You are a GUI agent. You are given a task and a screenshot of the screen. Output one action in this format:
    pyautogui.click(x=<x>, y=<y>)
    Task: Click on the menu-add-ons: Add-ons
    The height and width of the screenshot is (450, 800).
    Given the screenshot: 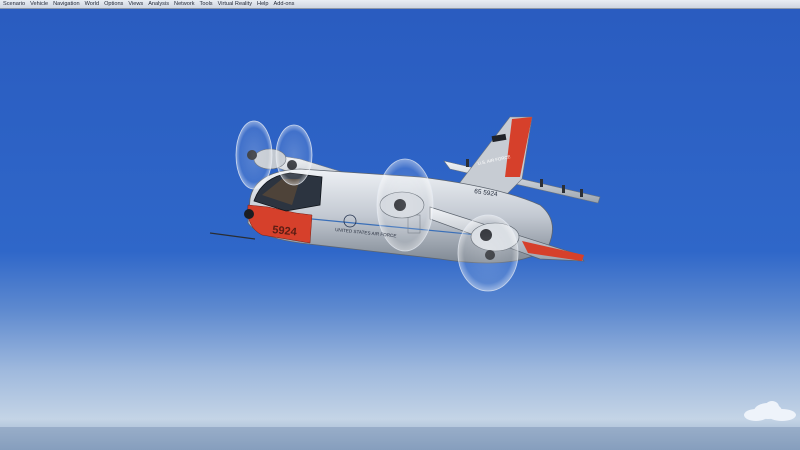 What is the action you would take?
    pyautogui.click(x=284, y=4)
    